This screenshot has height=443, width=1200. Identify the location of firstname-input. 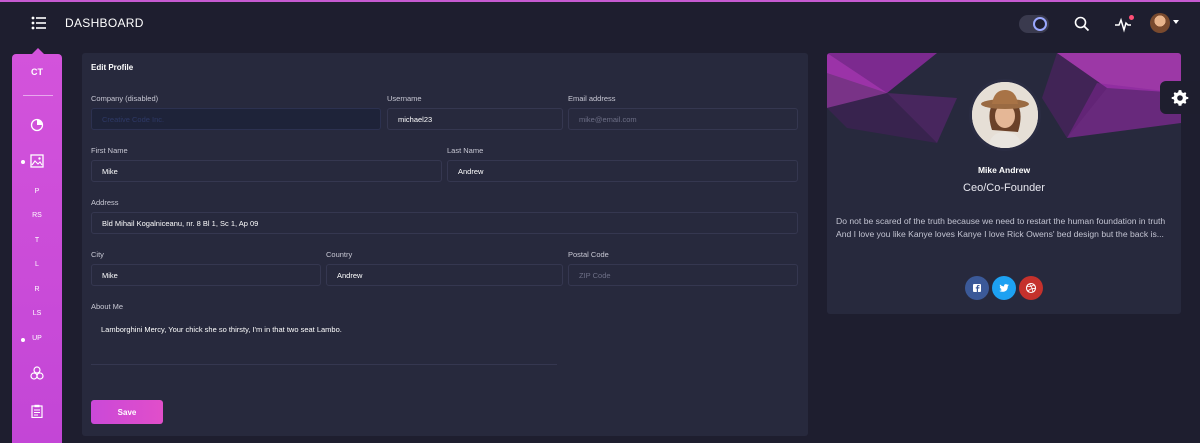
(266, 171).